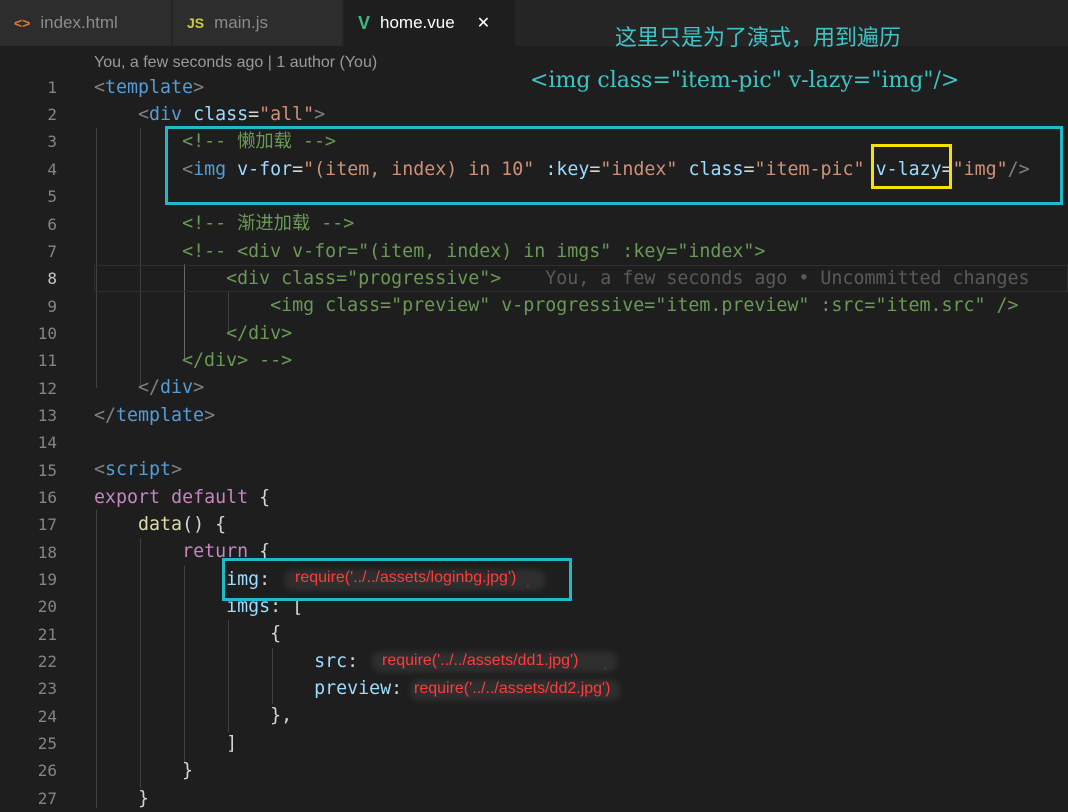 The height and width of the screenshot is (812, 1068). Describe the element at coordinates (52, 114) in the screenshot. I see `line-number: 2` at that location.